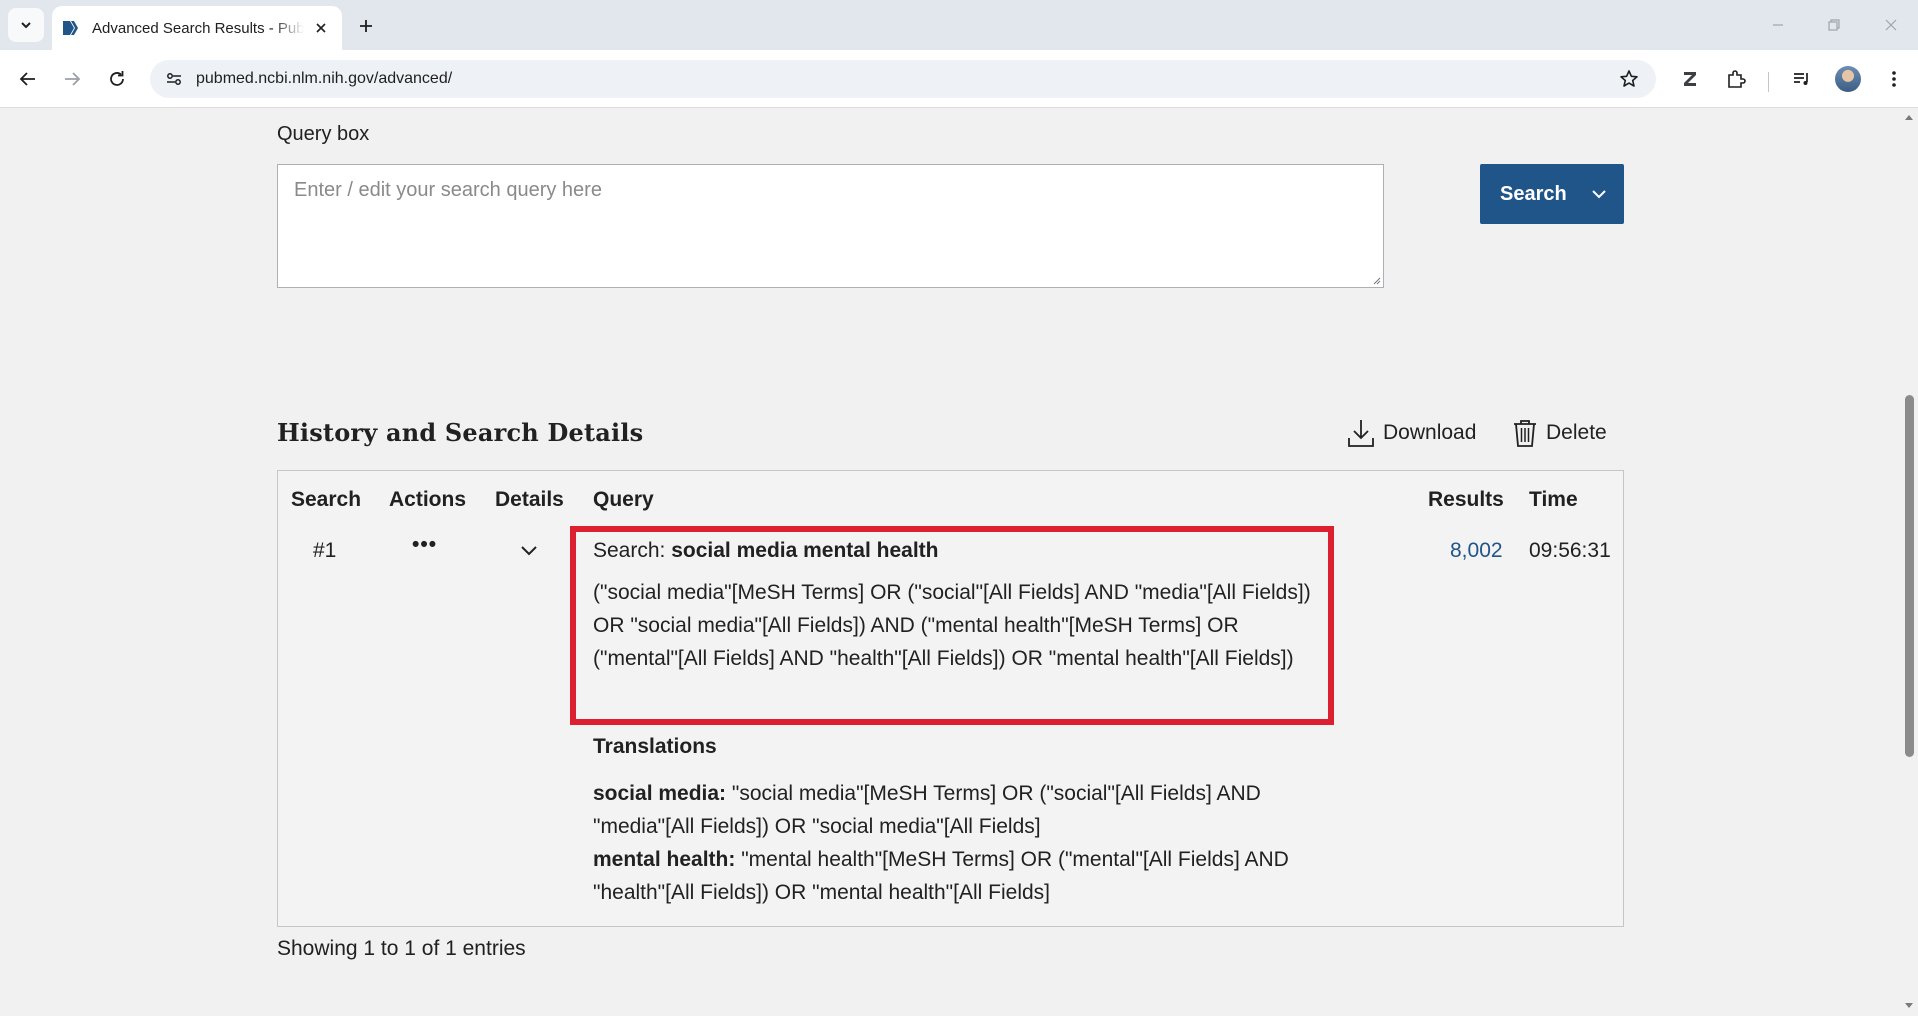  I want to click on query-box-input, so click(830, 226).